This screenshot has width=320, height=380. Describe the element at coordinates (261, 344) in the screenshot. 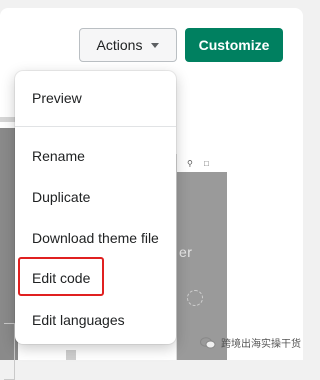

I see `watermark-text: 跨境出海实操干货` at that location.